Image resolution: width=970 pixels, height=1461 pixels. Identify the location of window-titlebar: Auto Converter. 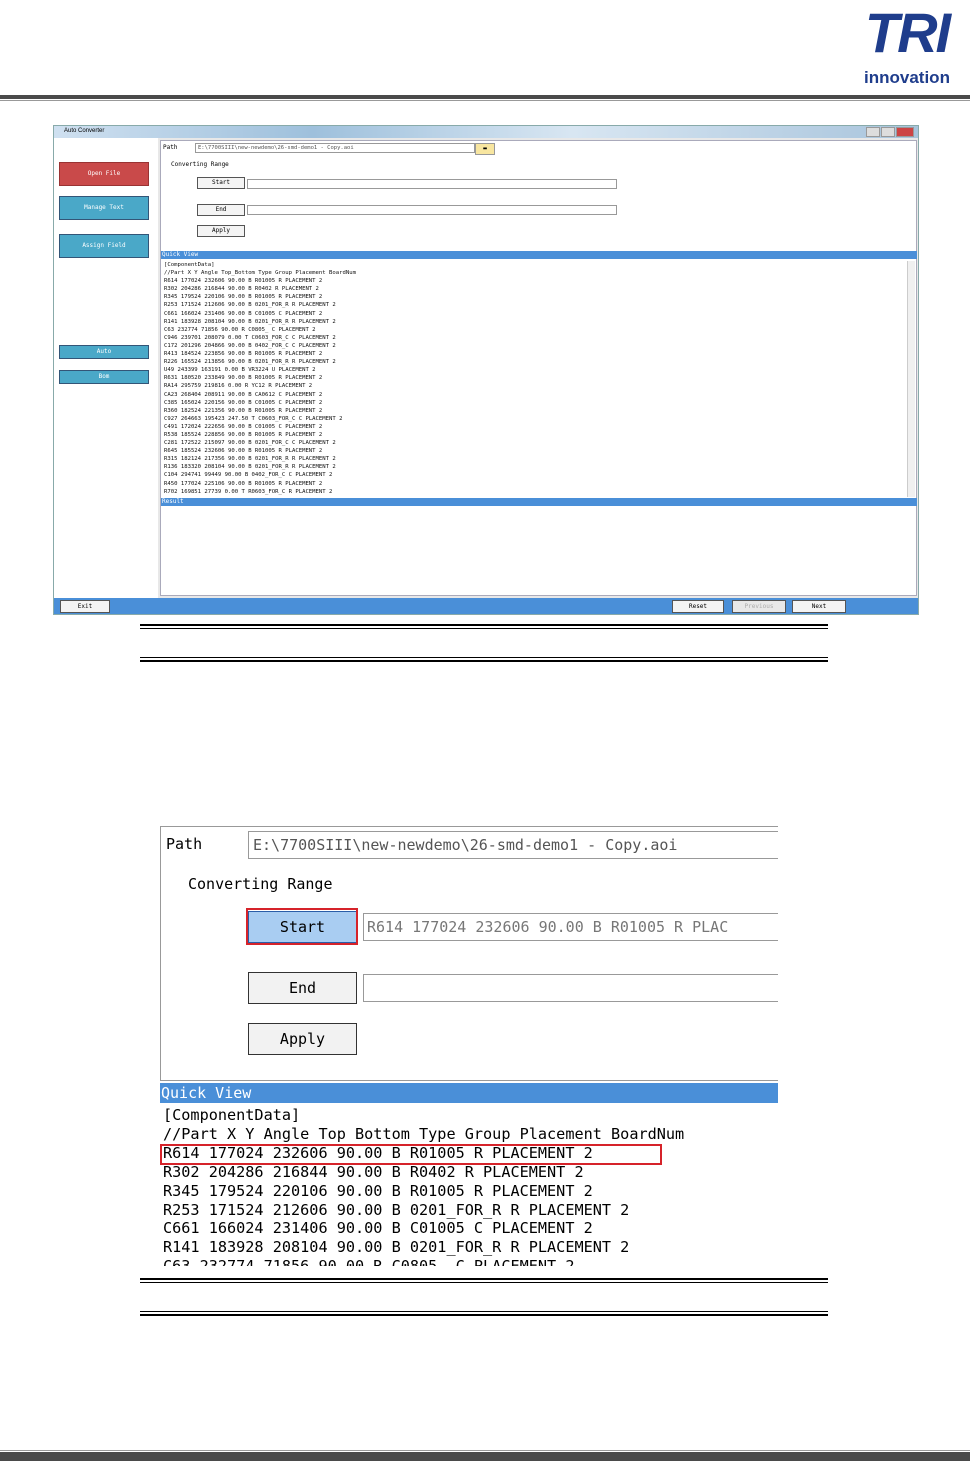
(486, 132).